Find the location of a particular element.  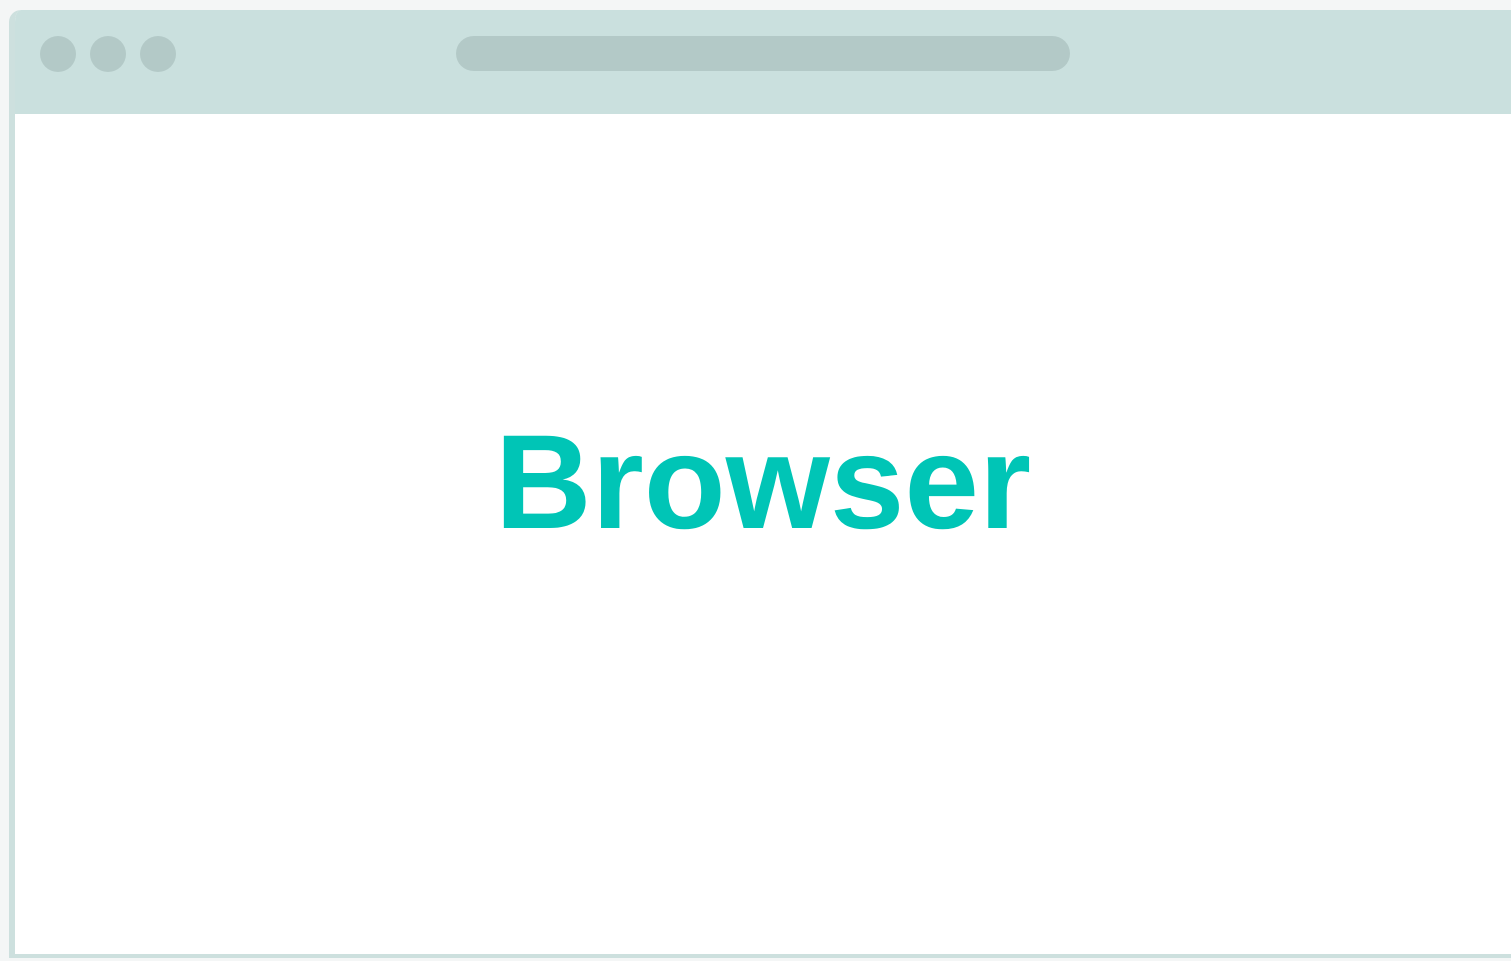

title-bar is located at coordinates (763, 62).